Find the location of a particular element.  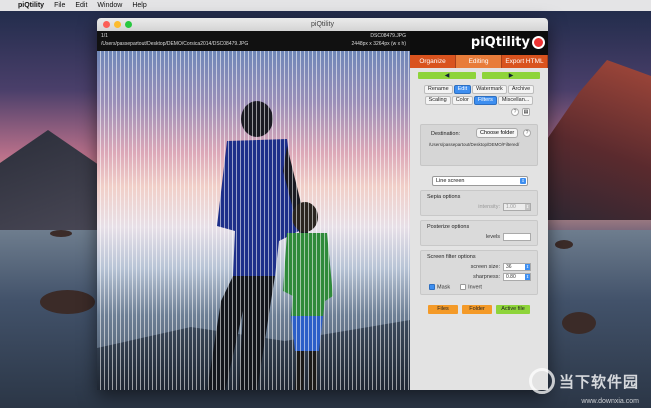

destination-label: Destination: is located at coordinates (446, 134).